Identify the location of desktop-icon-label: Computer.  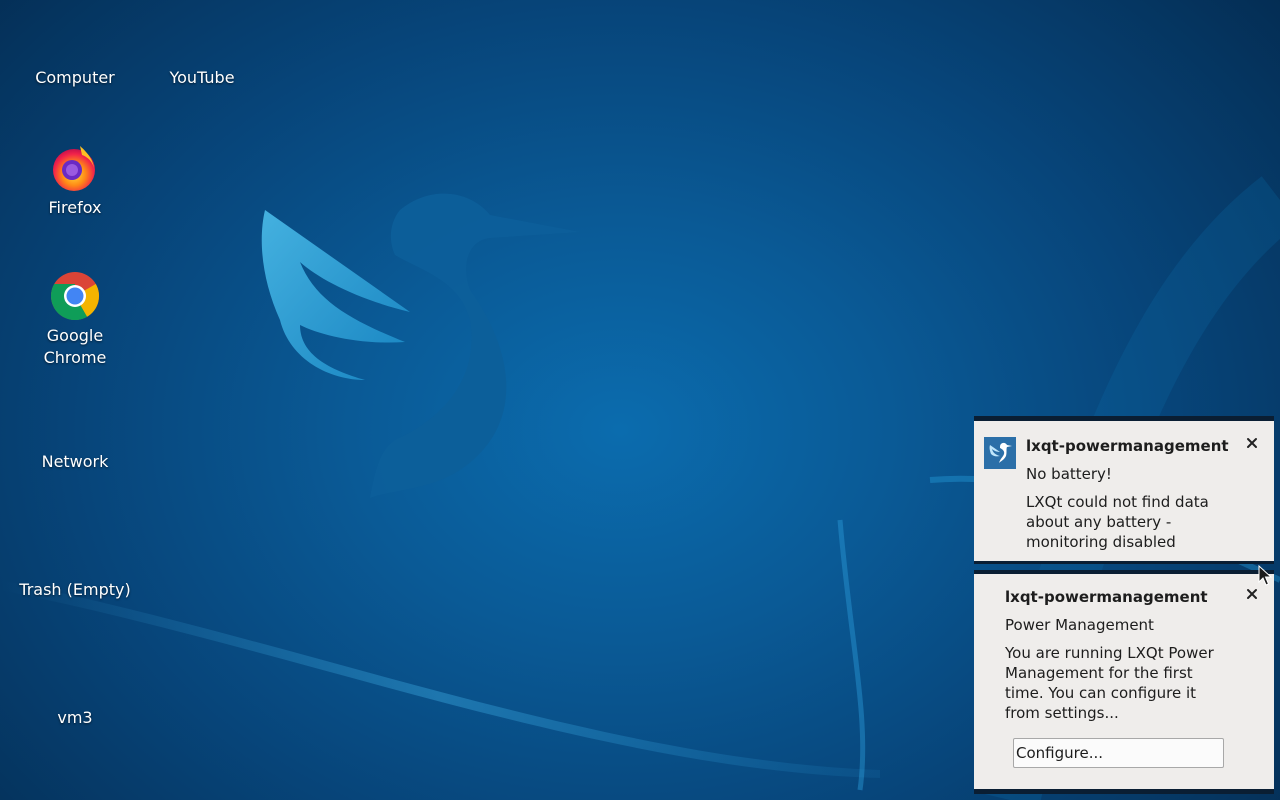
(75, 77).